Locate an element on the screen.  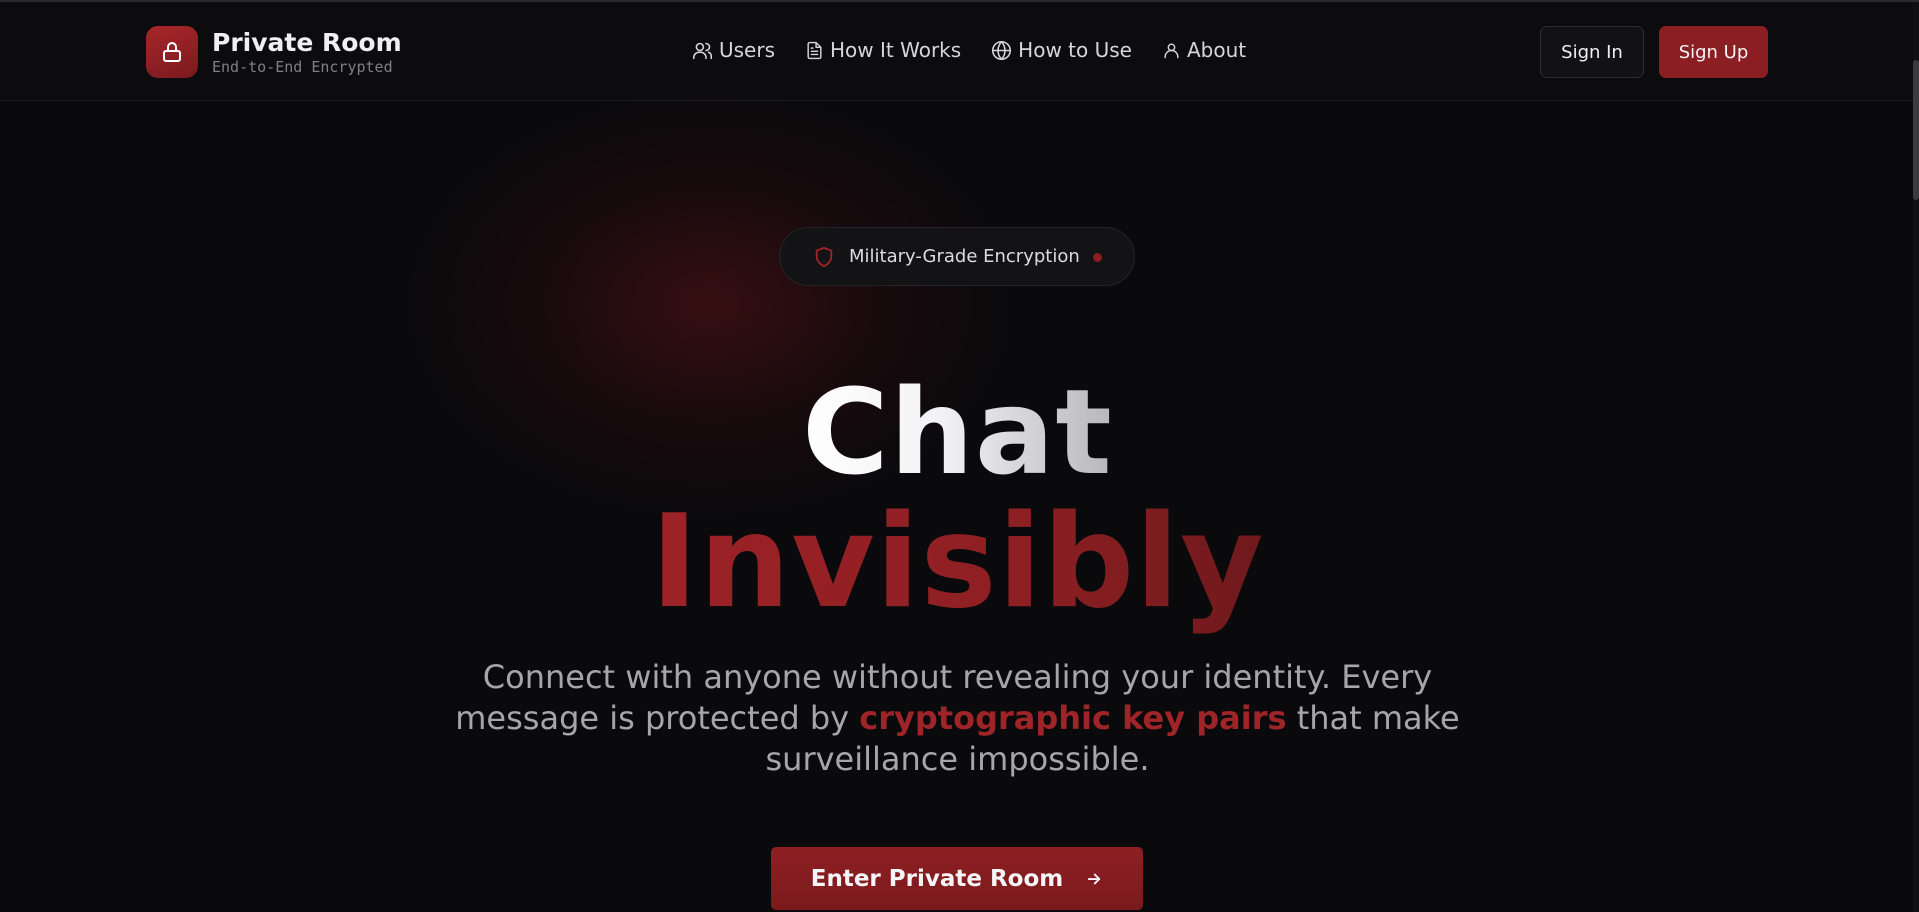
cta-label: Enter Private Room is located at coordinates (937, 878).